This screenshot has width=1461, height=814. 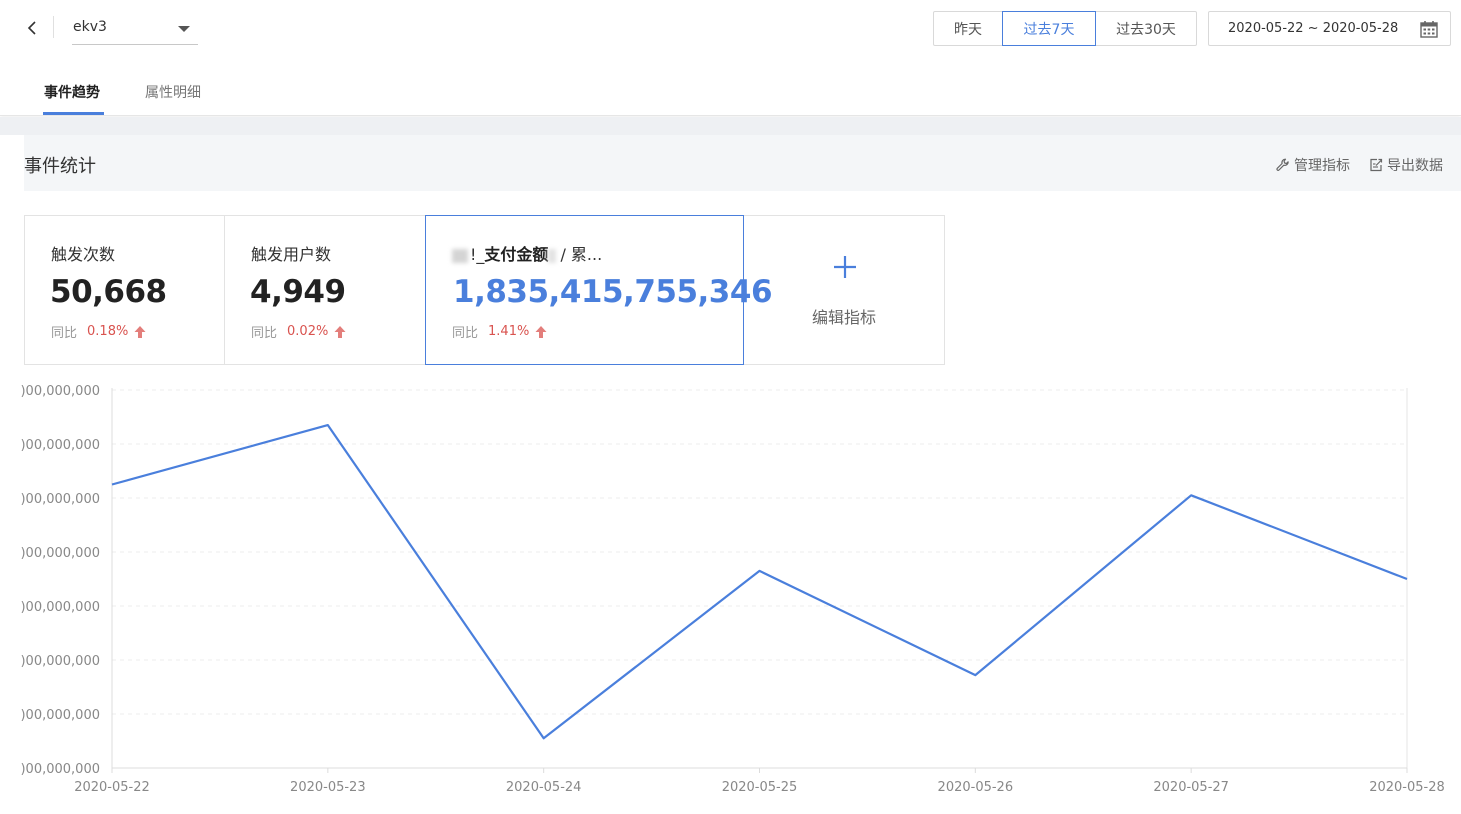 I want to click on comparison-value: 0.18%, so click(x=108, y=331).